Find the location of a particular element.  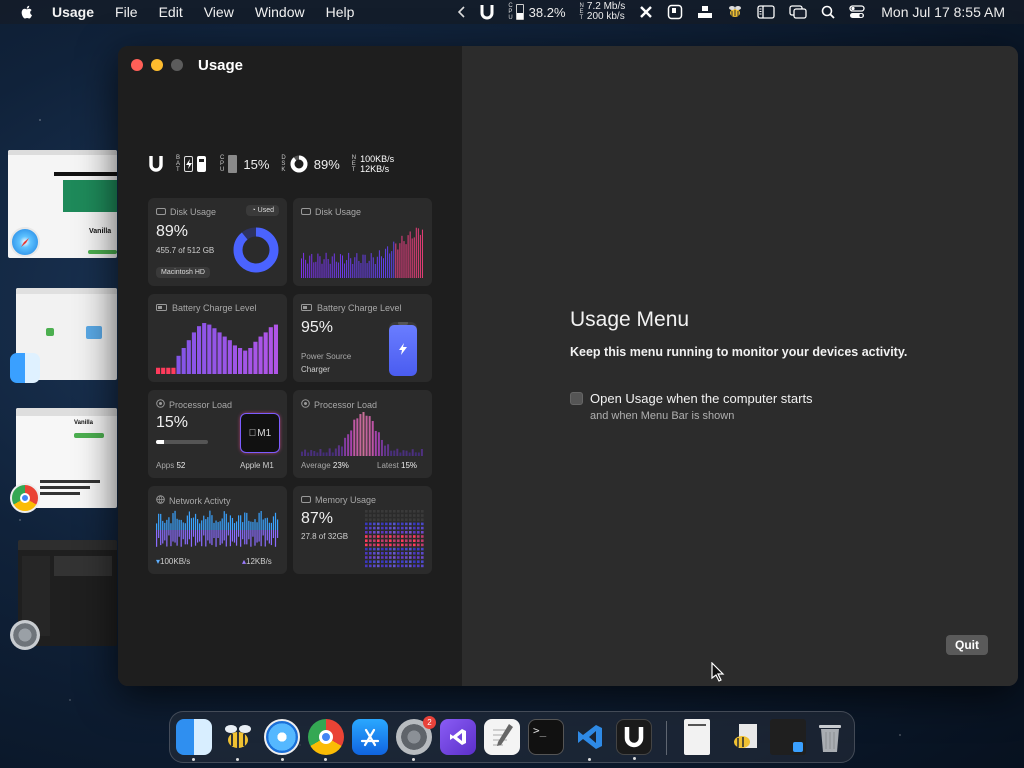

grid-icon is located at coordinates (705, 12).